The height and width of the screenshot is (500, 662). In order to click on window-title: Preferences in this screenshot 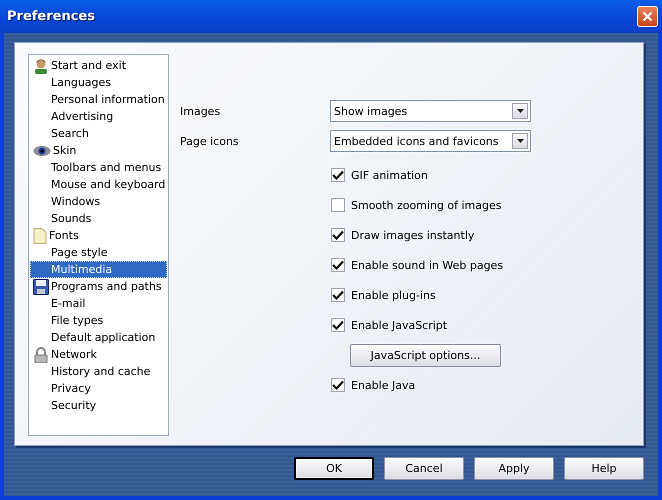, I will do `click(51, 16)`.